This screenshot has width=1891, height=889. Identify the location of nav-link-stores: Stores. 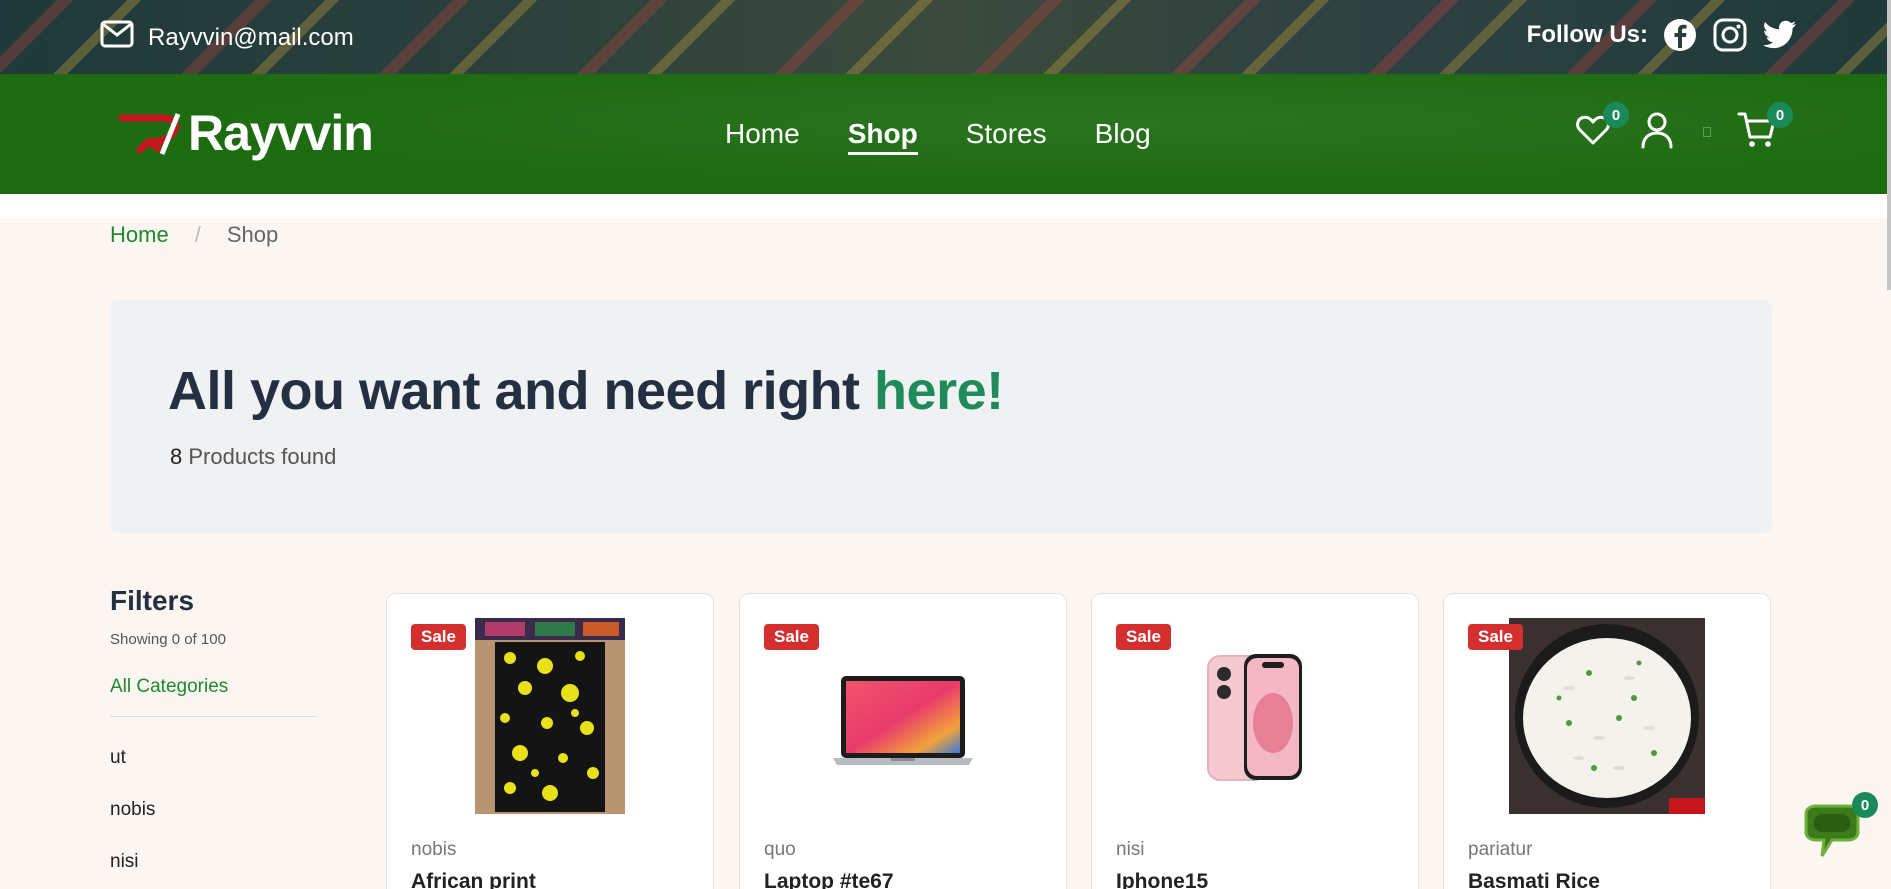
(1006, 136).